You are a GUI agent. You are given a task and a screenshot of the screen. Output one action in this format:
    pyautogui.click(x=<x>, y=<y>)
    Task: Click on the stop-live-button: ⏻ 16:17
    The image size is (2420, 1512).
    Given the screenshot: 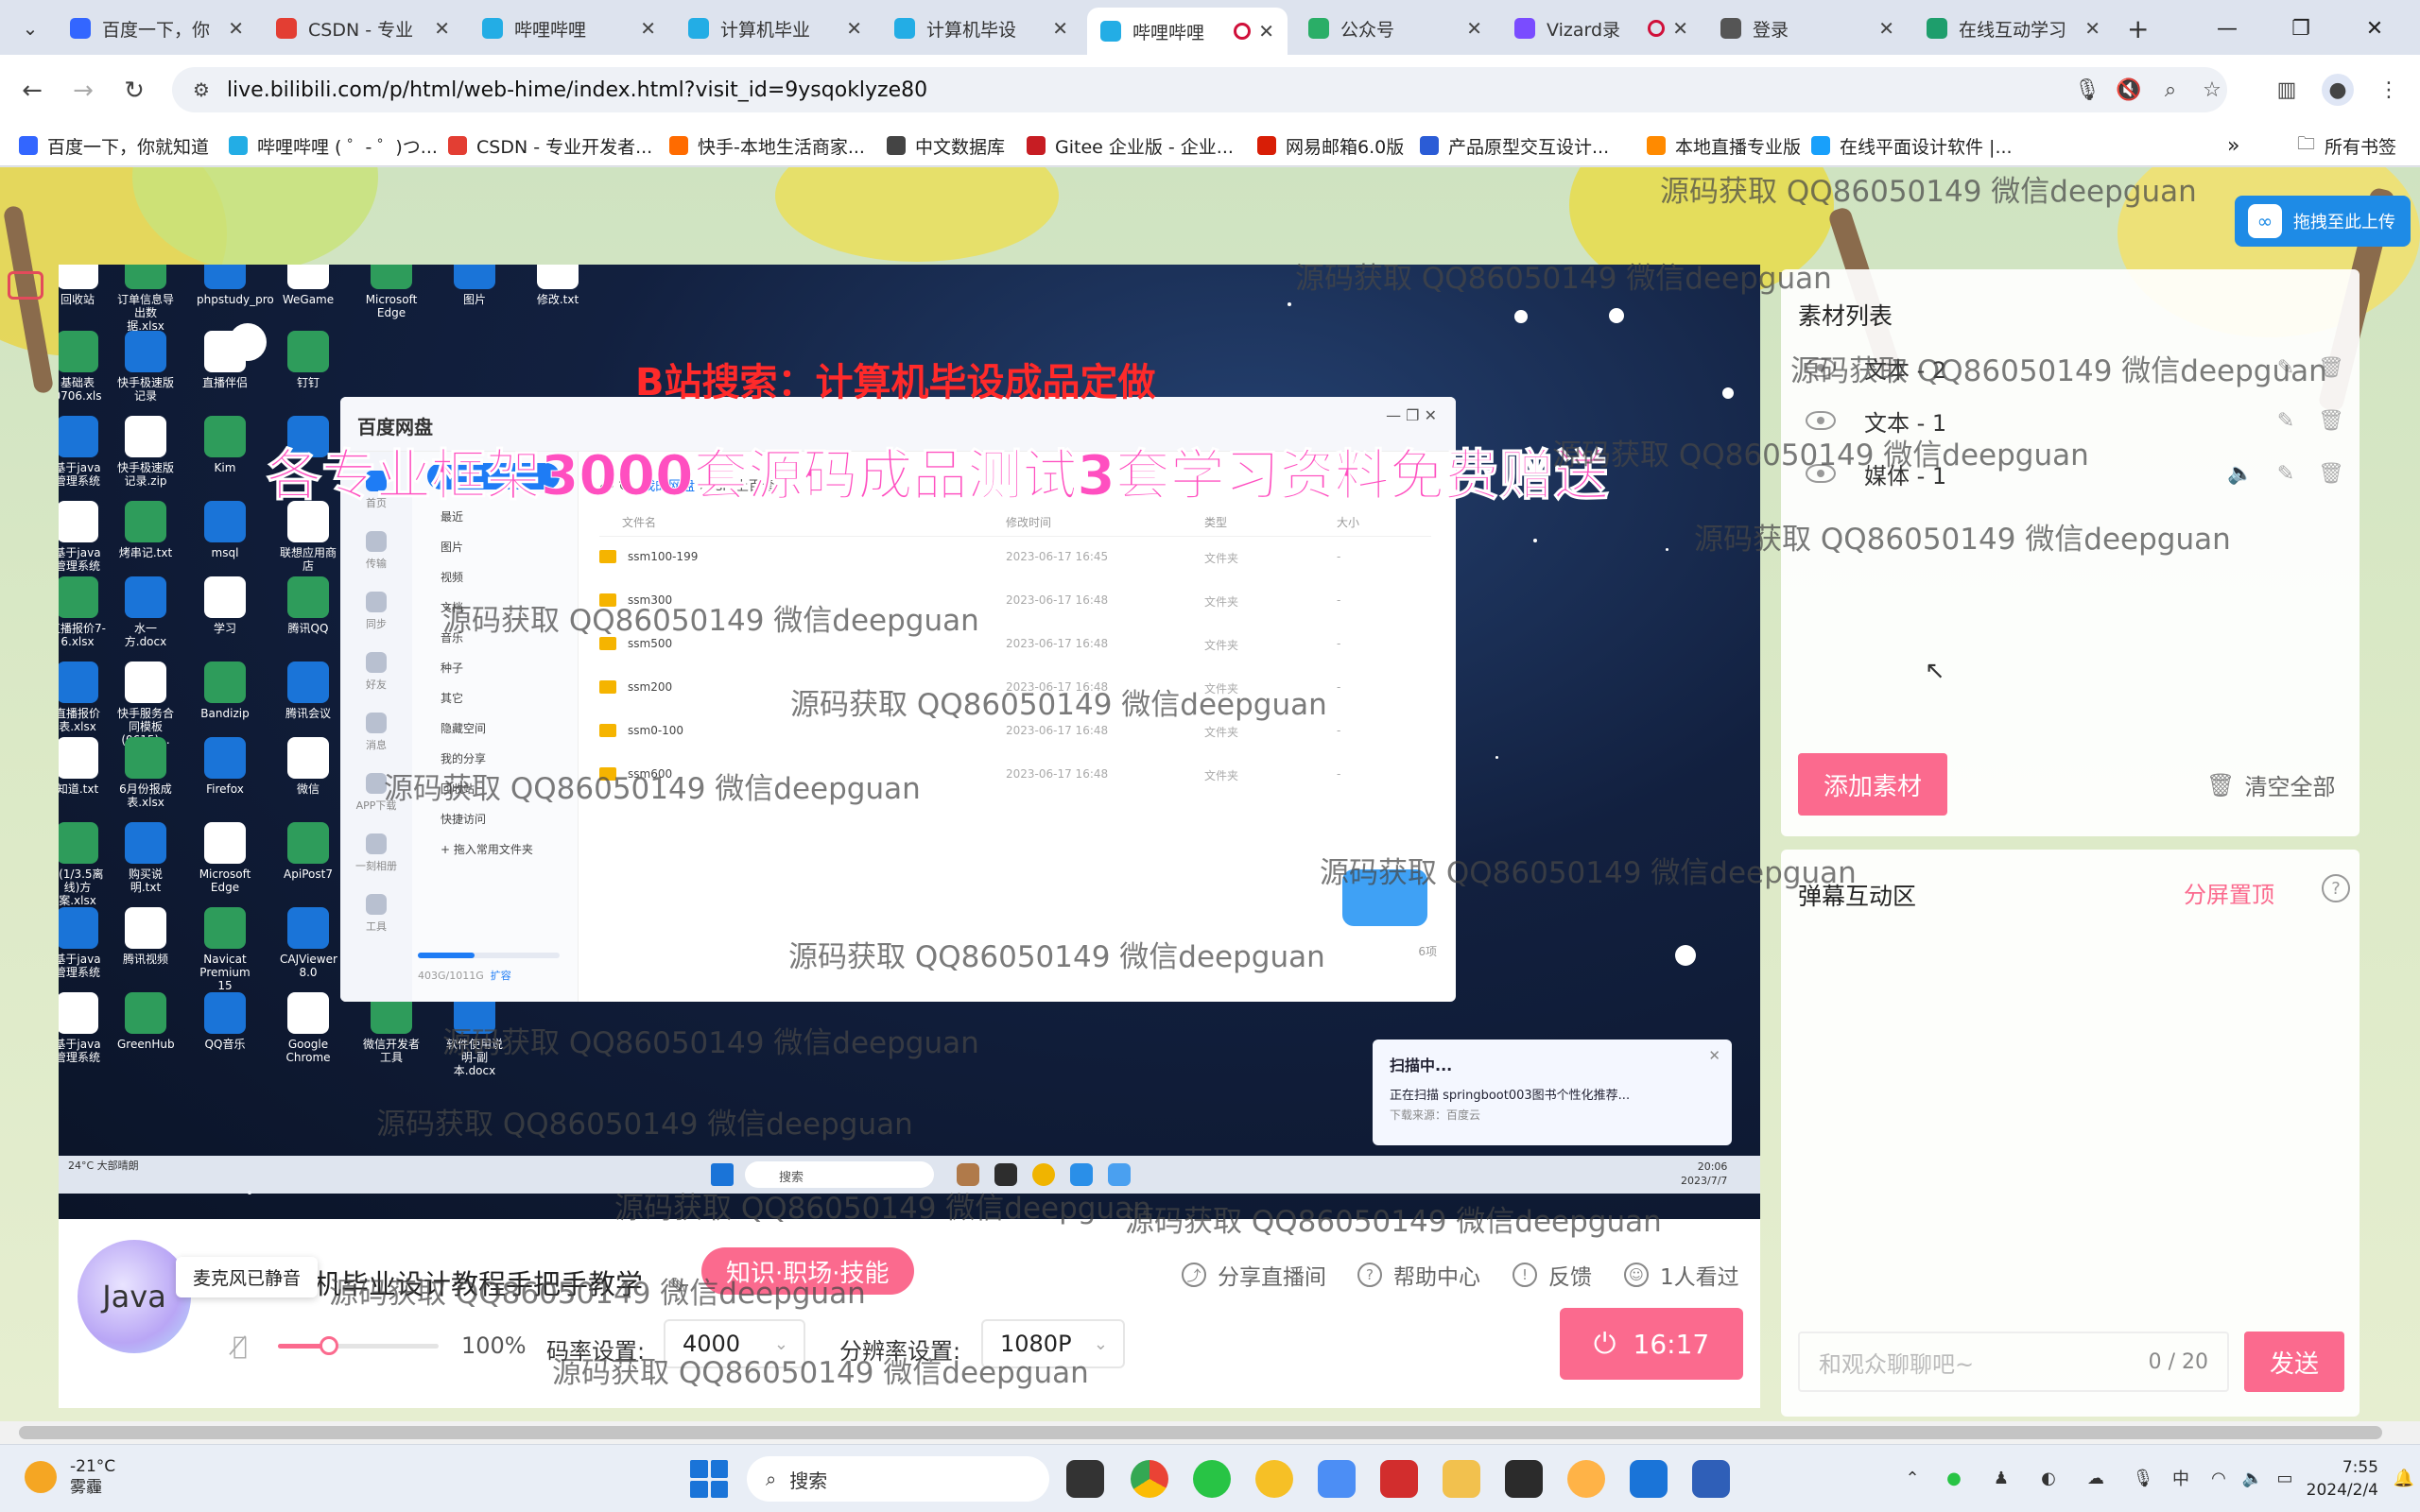 What is the action you would take?
    pyautogui.click(x=1651, y=1344)
    